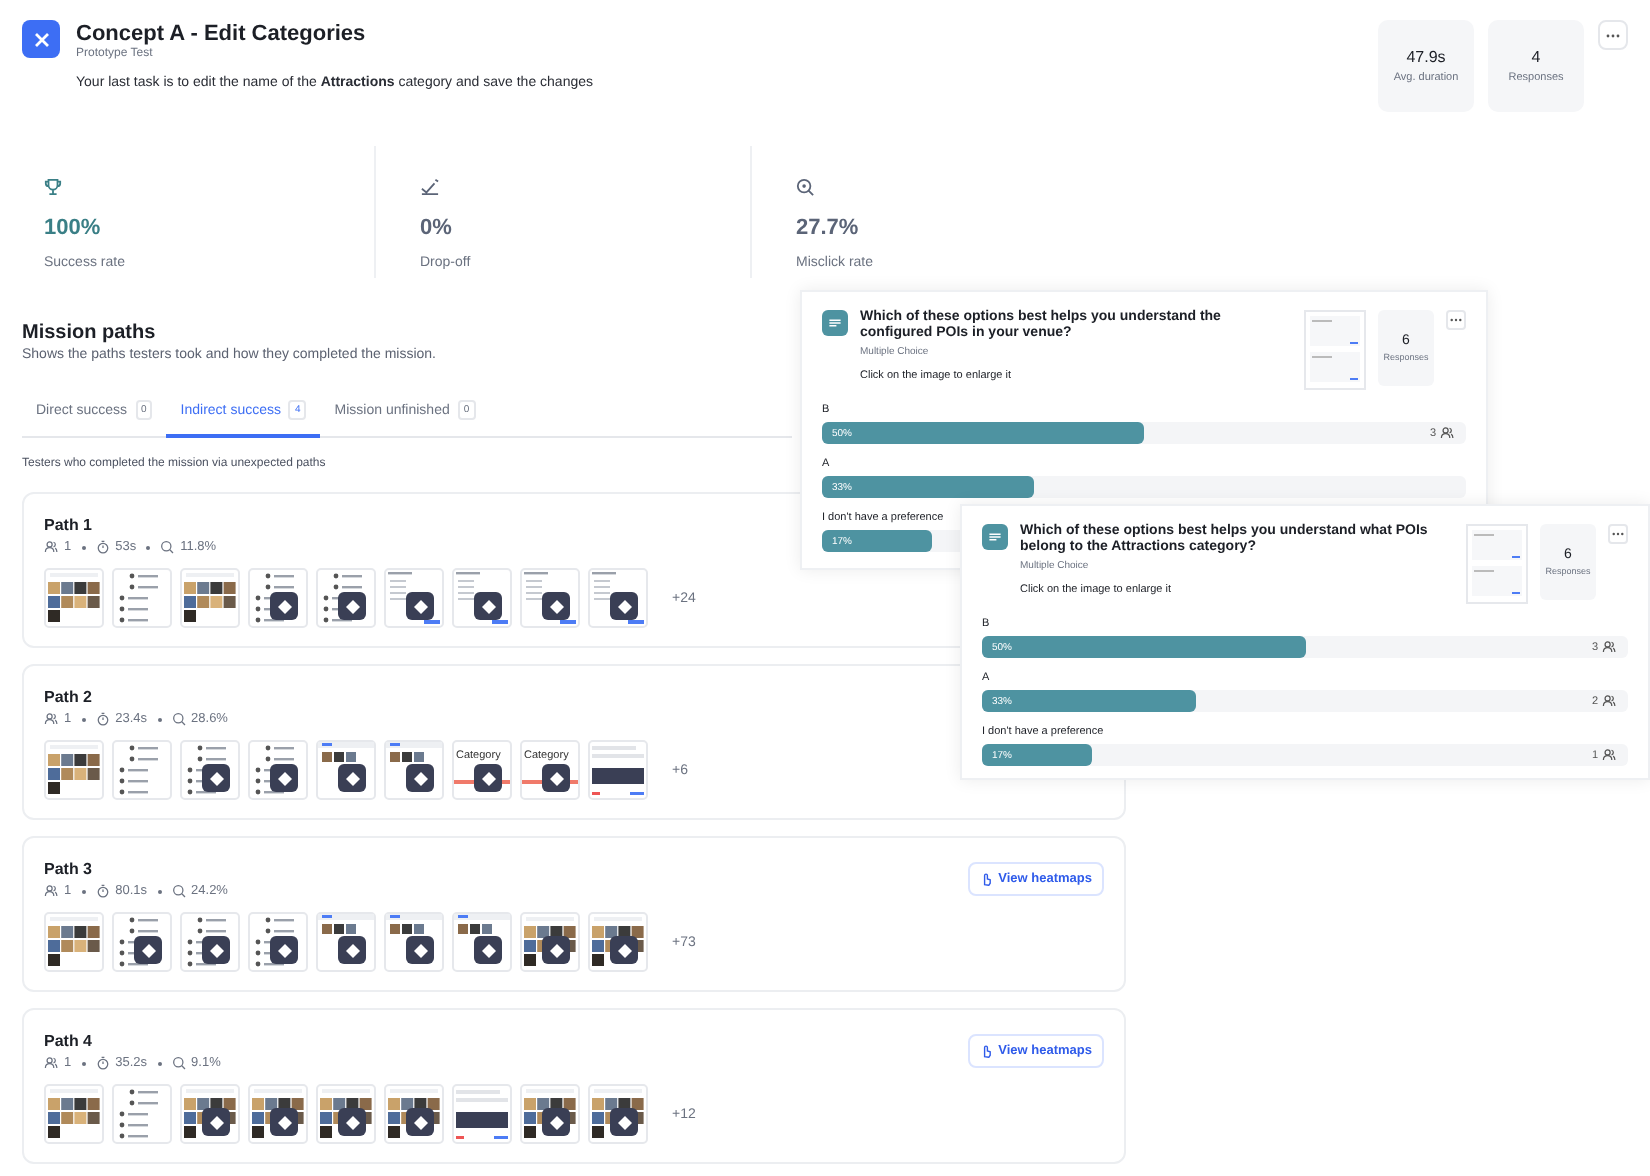  I want to click on chart-line-icon, so click(430, 187).